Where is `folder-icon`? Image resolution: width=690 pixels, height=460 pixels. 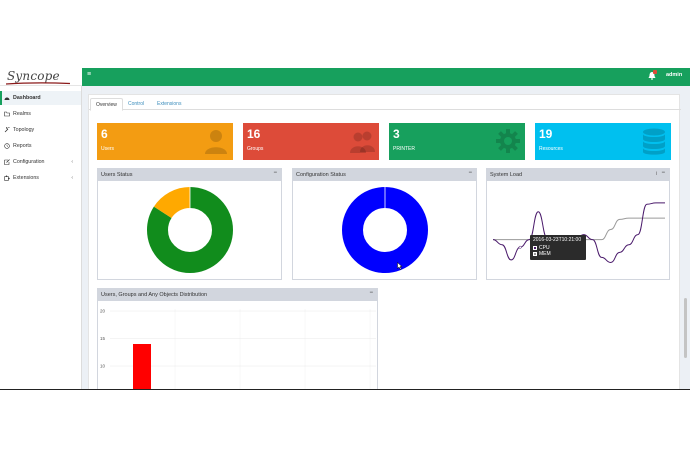
folder-icon is located at coordinates (7, 114).